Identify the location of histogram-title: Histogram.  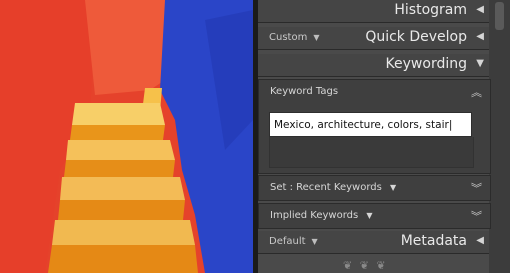
(430, 10).